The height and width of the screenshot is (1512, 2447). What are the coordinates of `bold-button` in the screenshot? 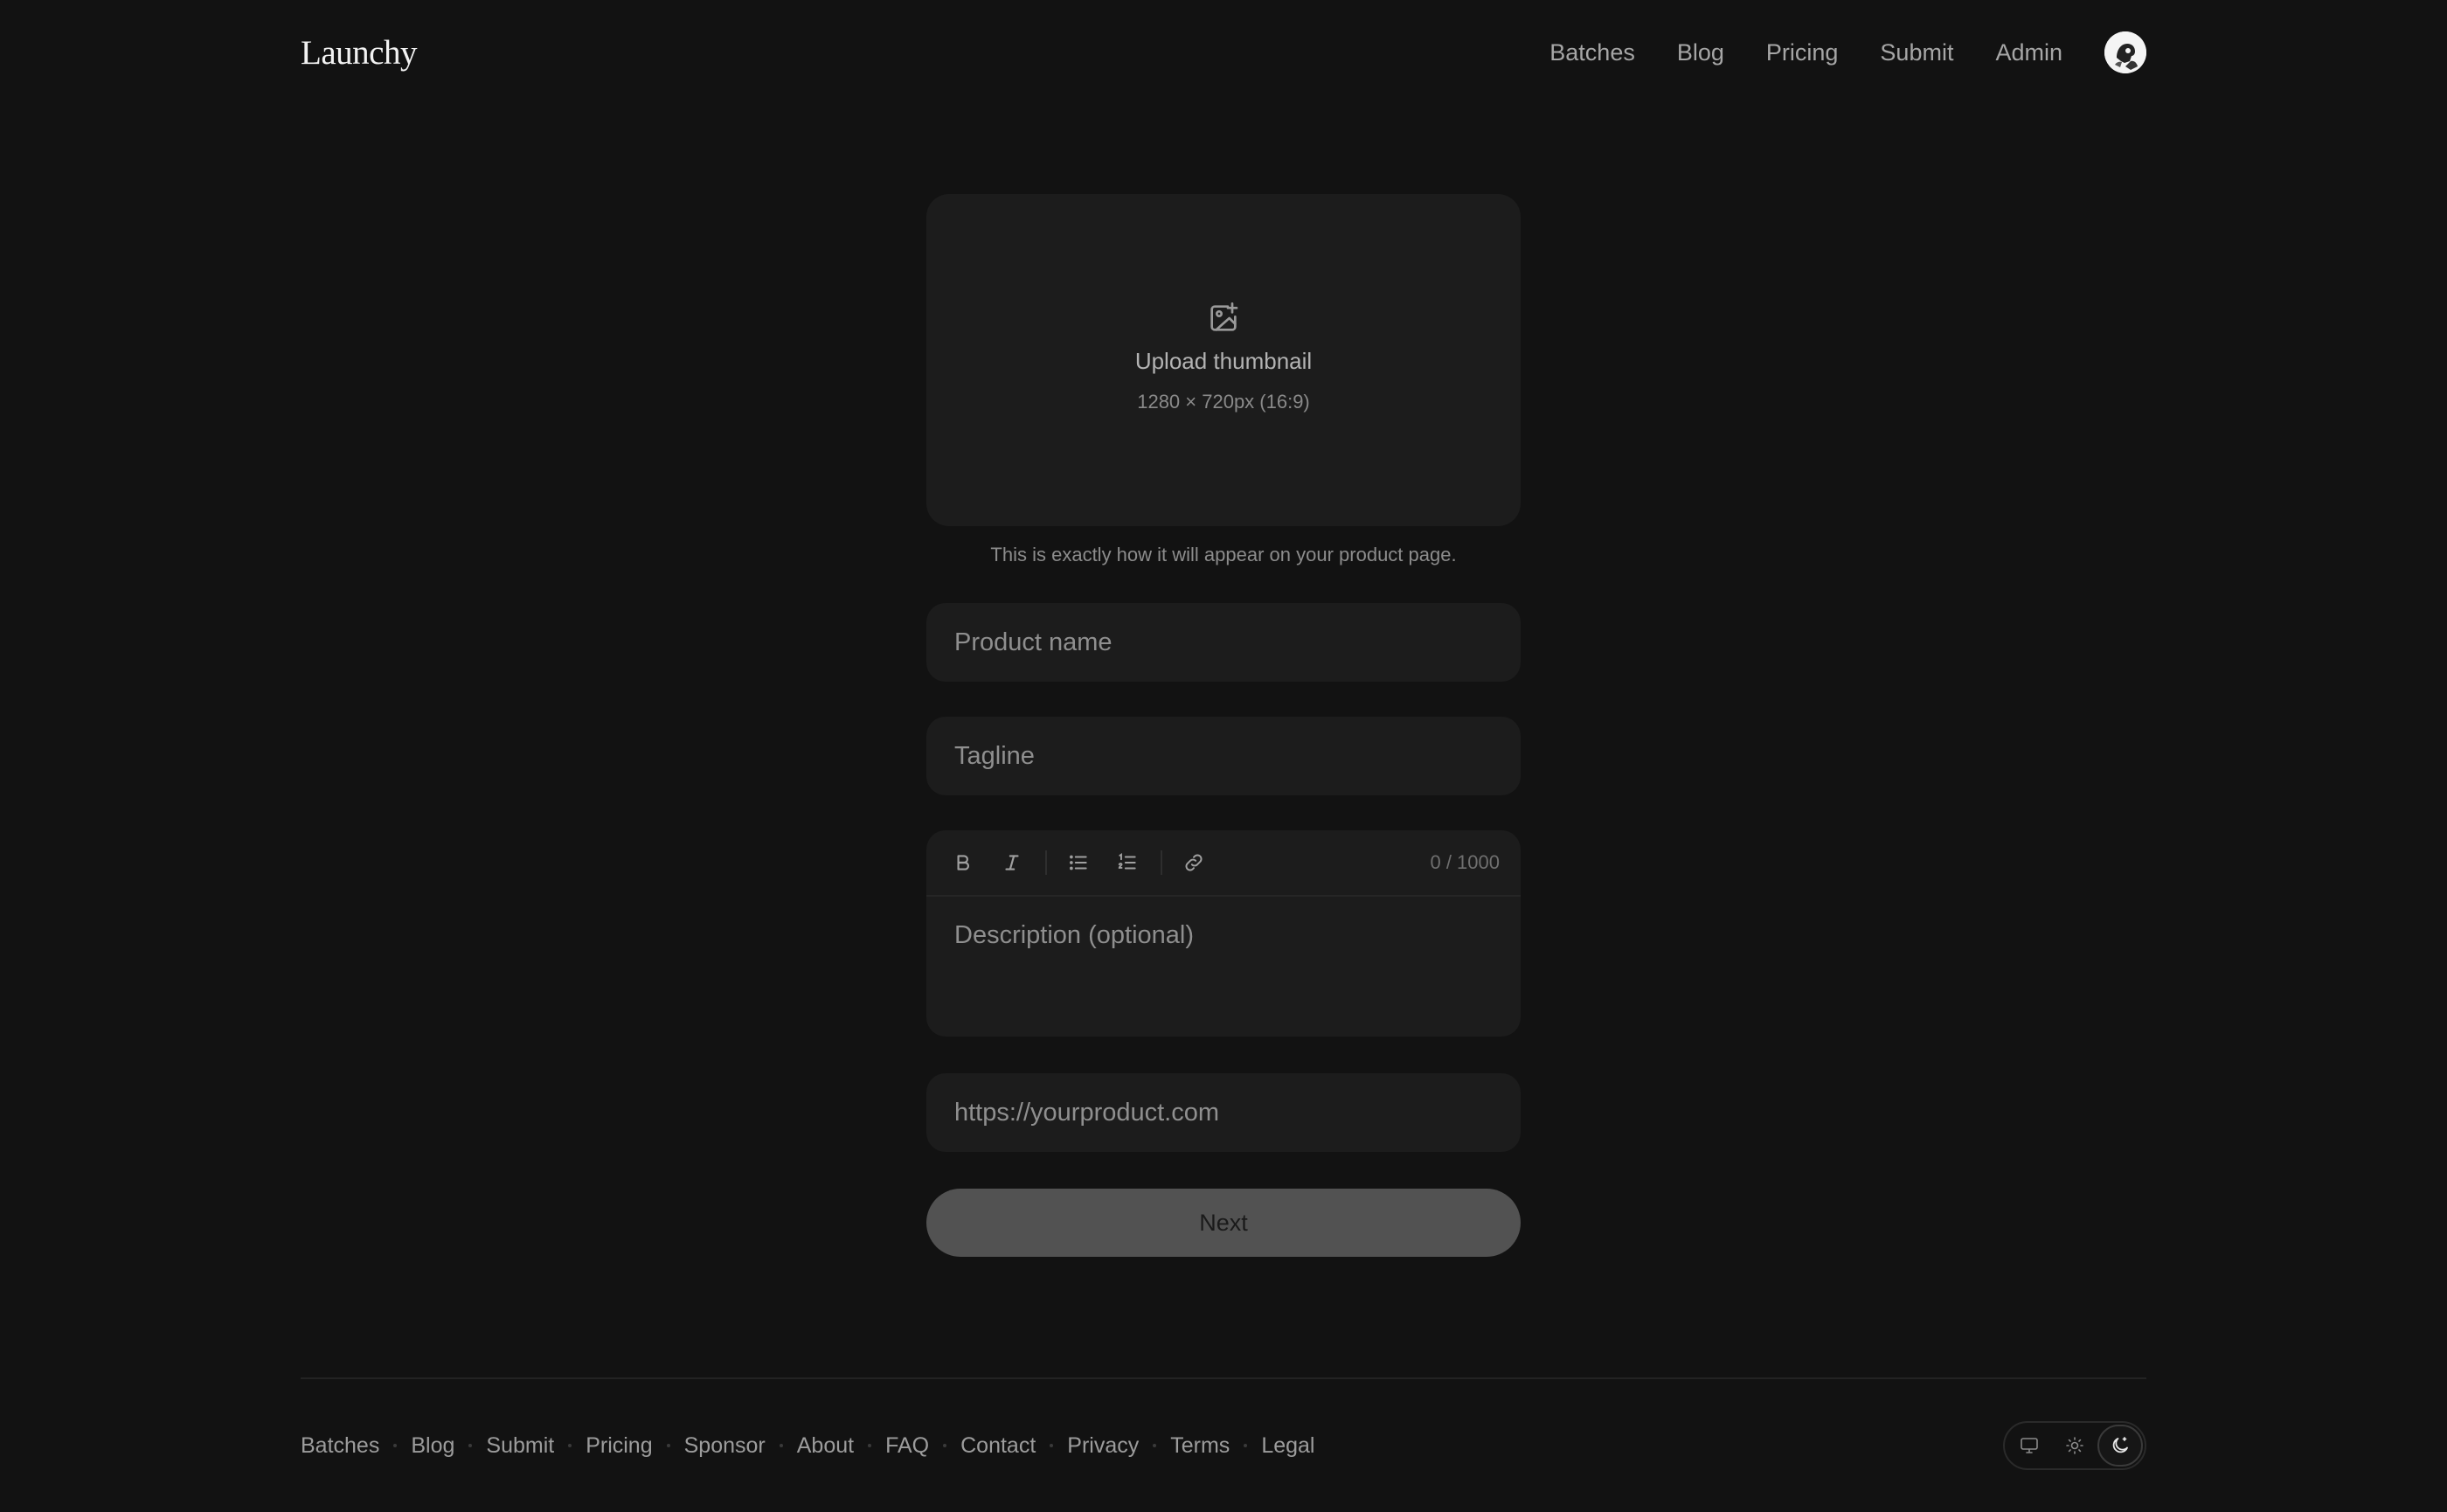 It's located at (963, 863).